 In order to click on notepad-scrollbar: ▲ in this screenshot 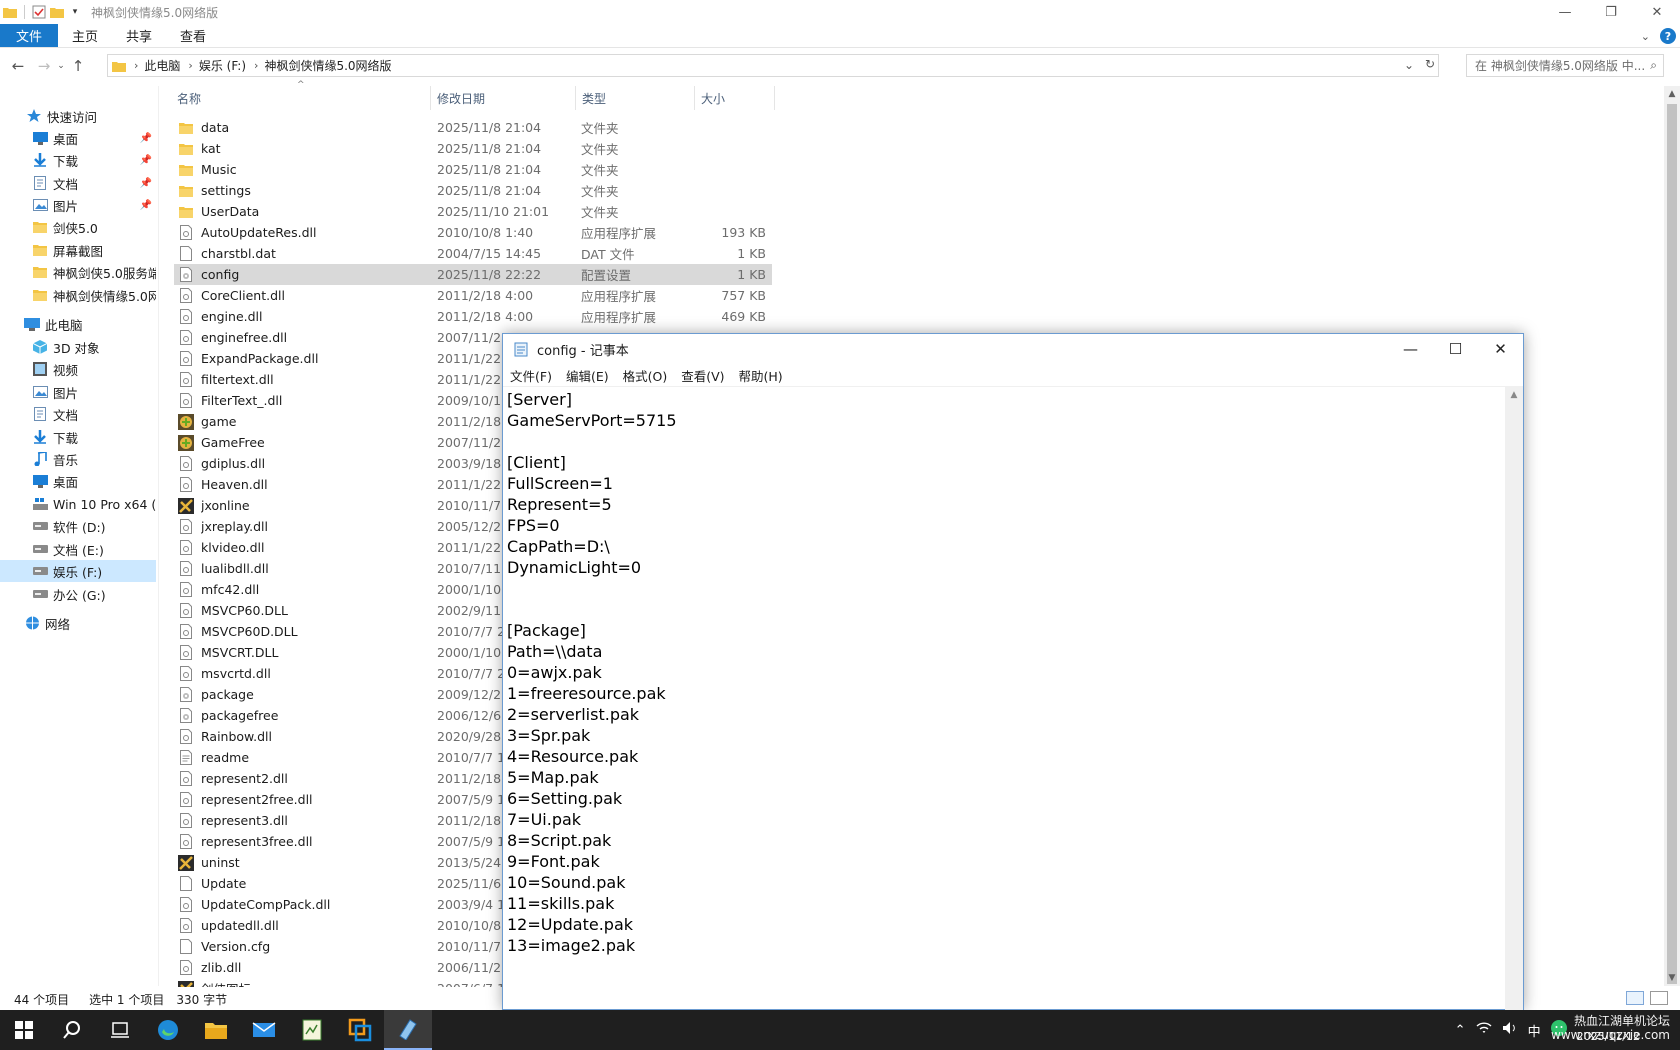, I will do `click(1514, 698)`.